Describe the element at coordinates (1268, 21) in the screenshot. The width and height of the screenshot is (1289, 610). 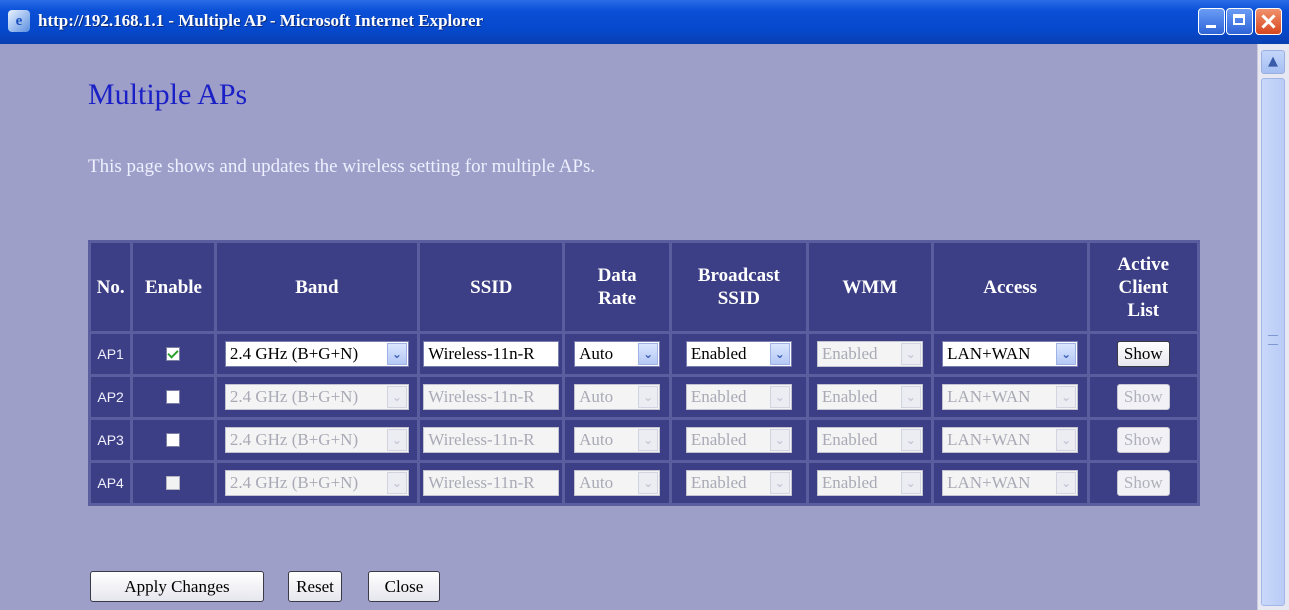
I see `close-window-button` at that location.